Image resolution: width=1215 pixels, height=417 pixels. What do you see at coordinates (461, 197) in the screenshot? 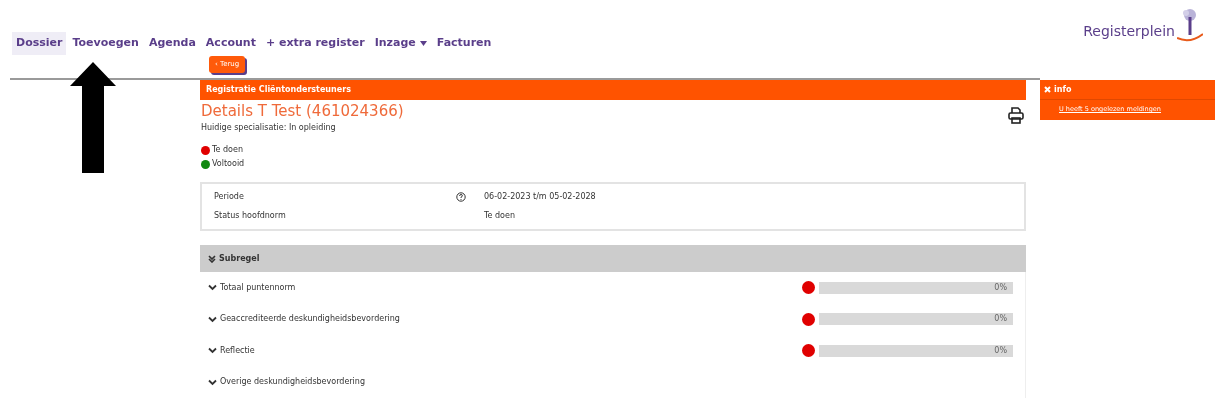
I see `help-icon` at bounding box center [461, 197].